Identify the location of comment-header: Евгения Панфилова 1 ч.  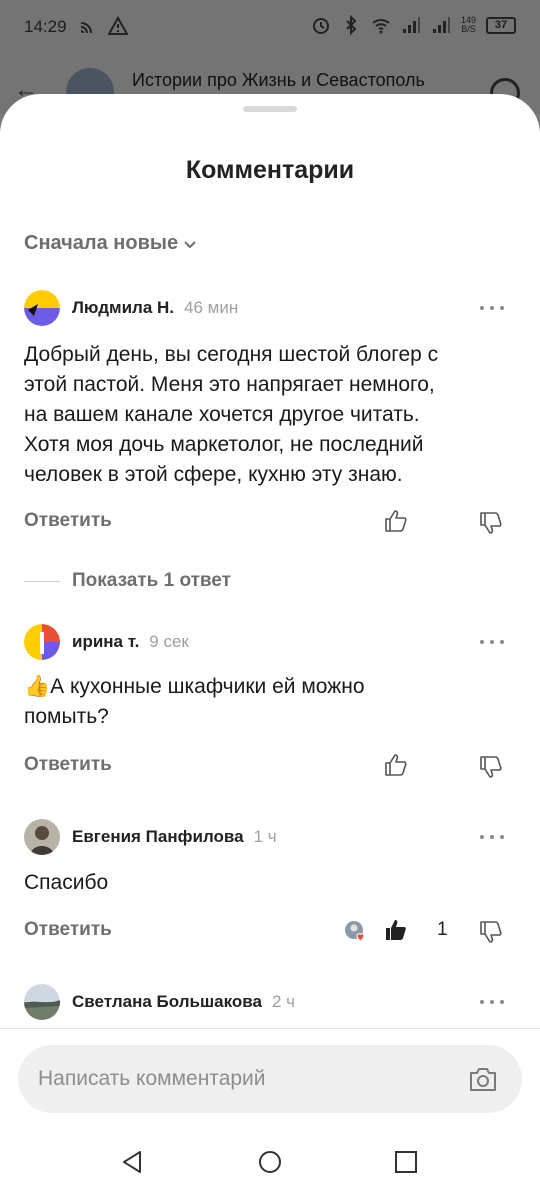
(150, 837).